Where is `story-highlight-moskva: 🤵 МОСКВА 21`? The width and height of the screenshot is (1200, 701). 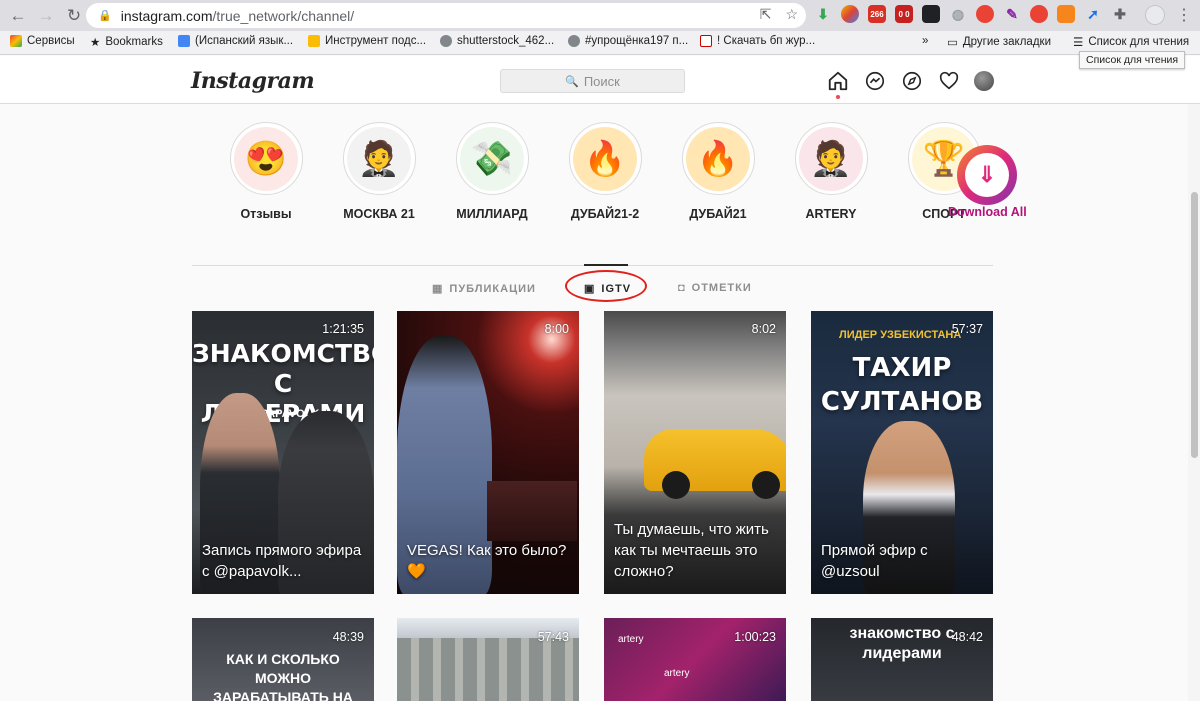
story-highlight-moskva: 🤵 МОСКВА 21 is located at coordinates (379, 171).